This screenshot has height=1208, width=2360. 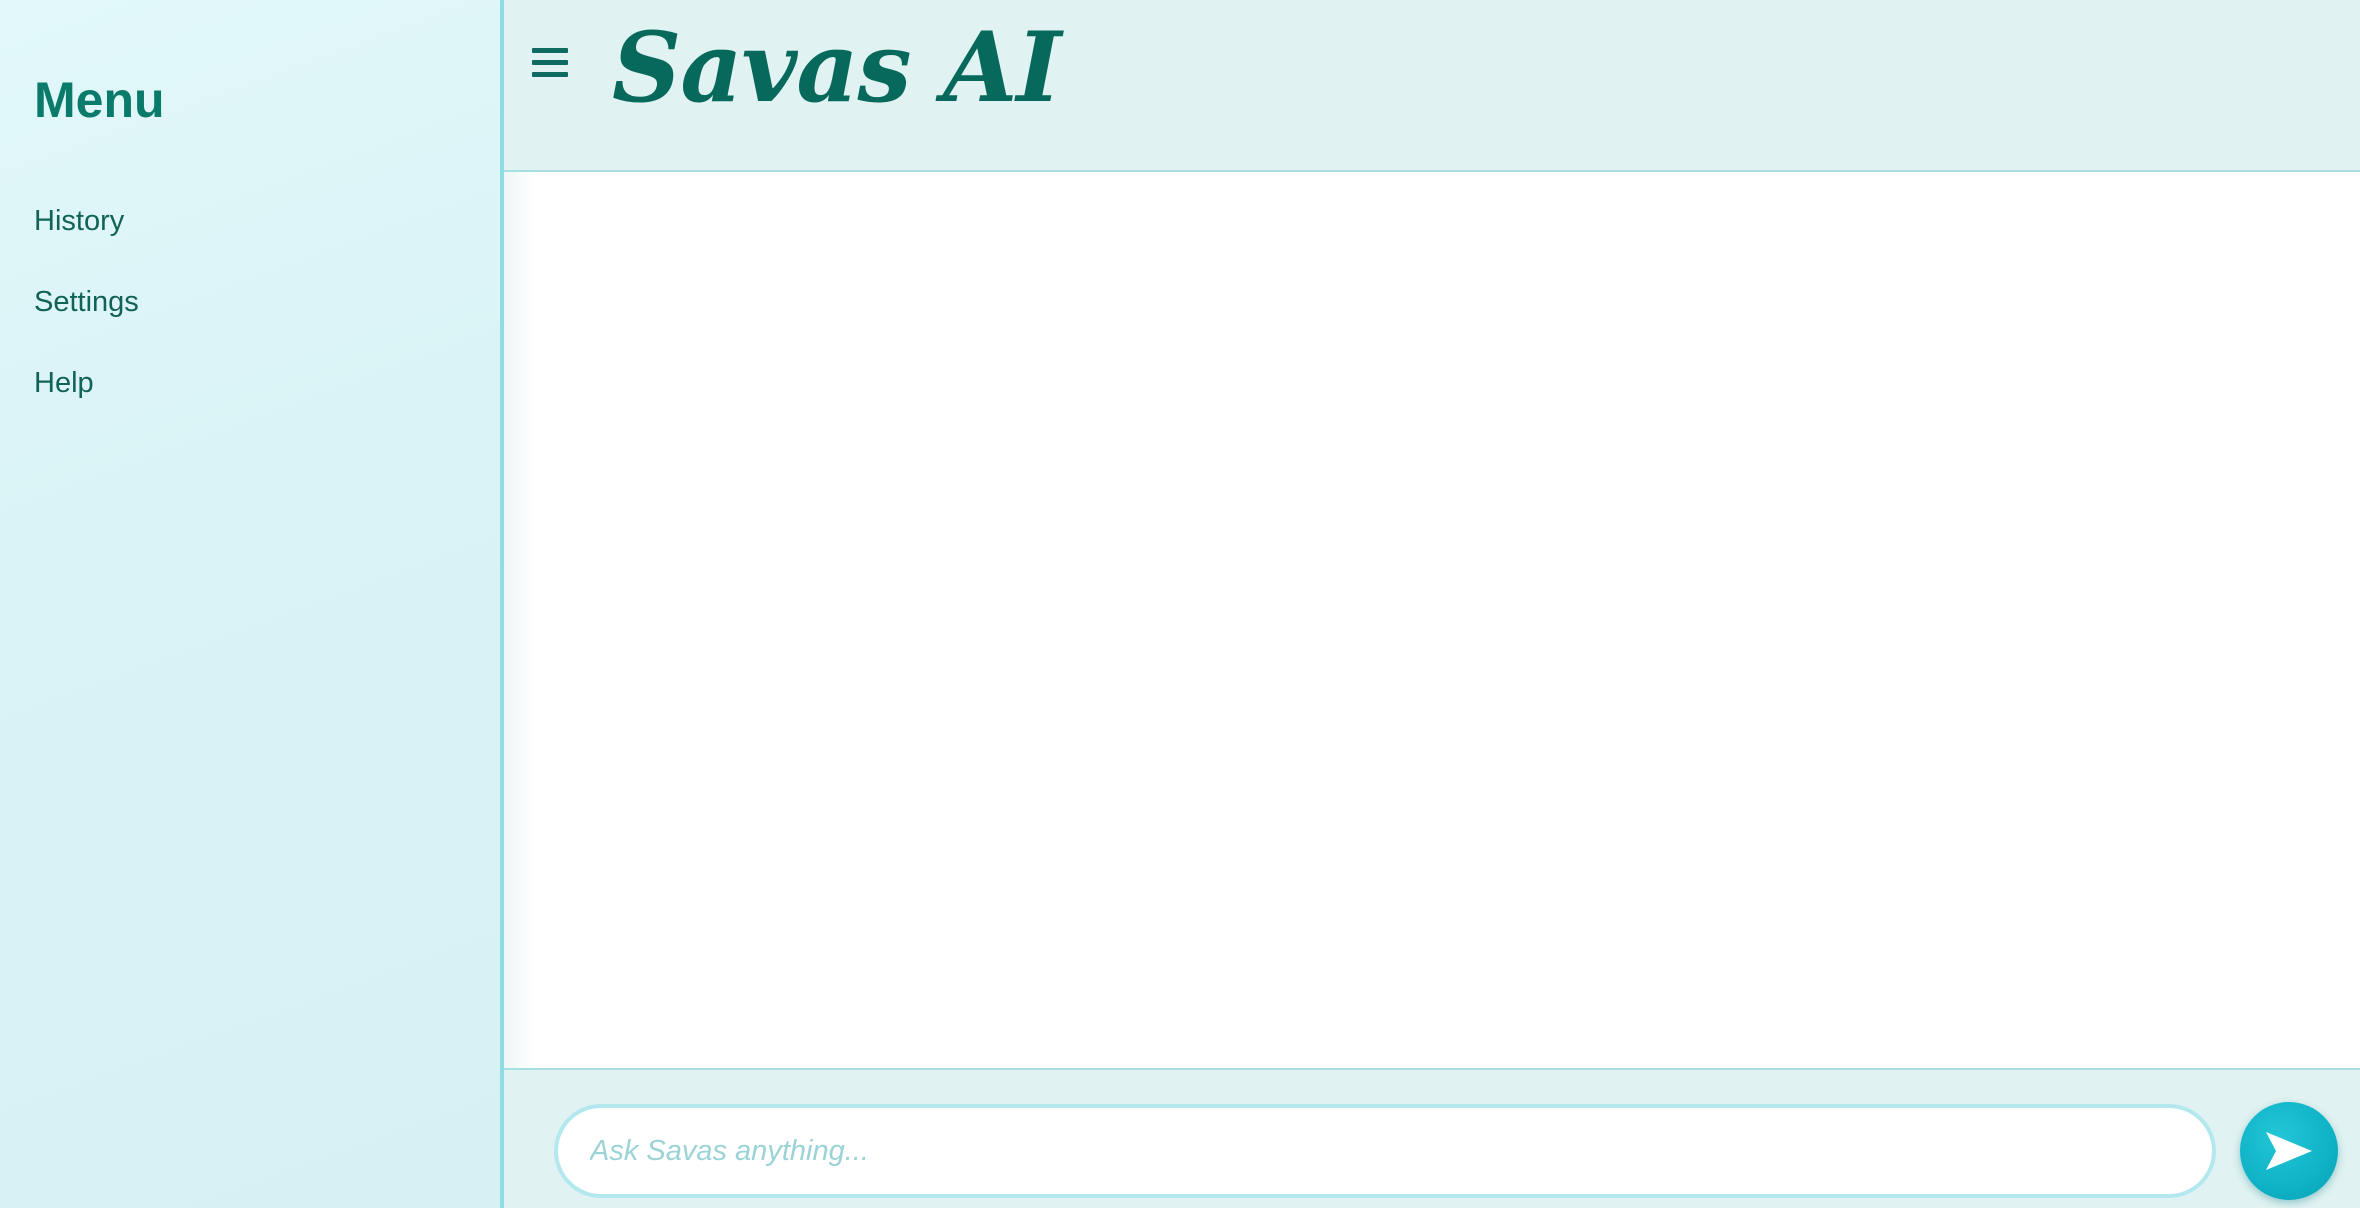 I want to click on paper-plane-send-icon, so click(x=2289, y=1151).